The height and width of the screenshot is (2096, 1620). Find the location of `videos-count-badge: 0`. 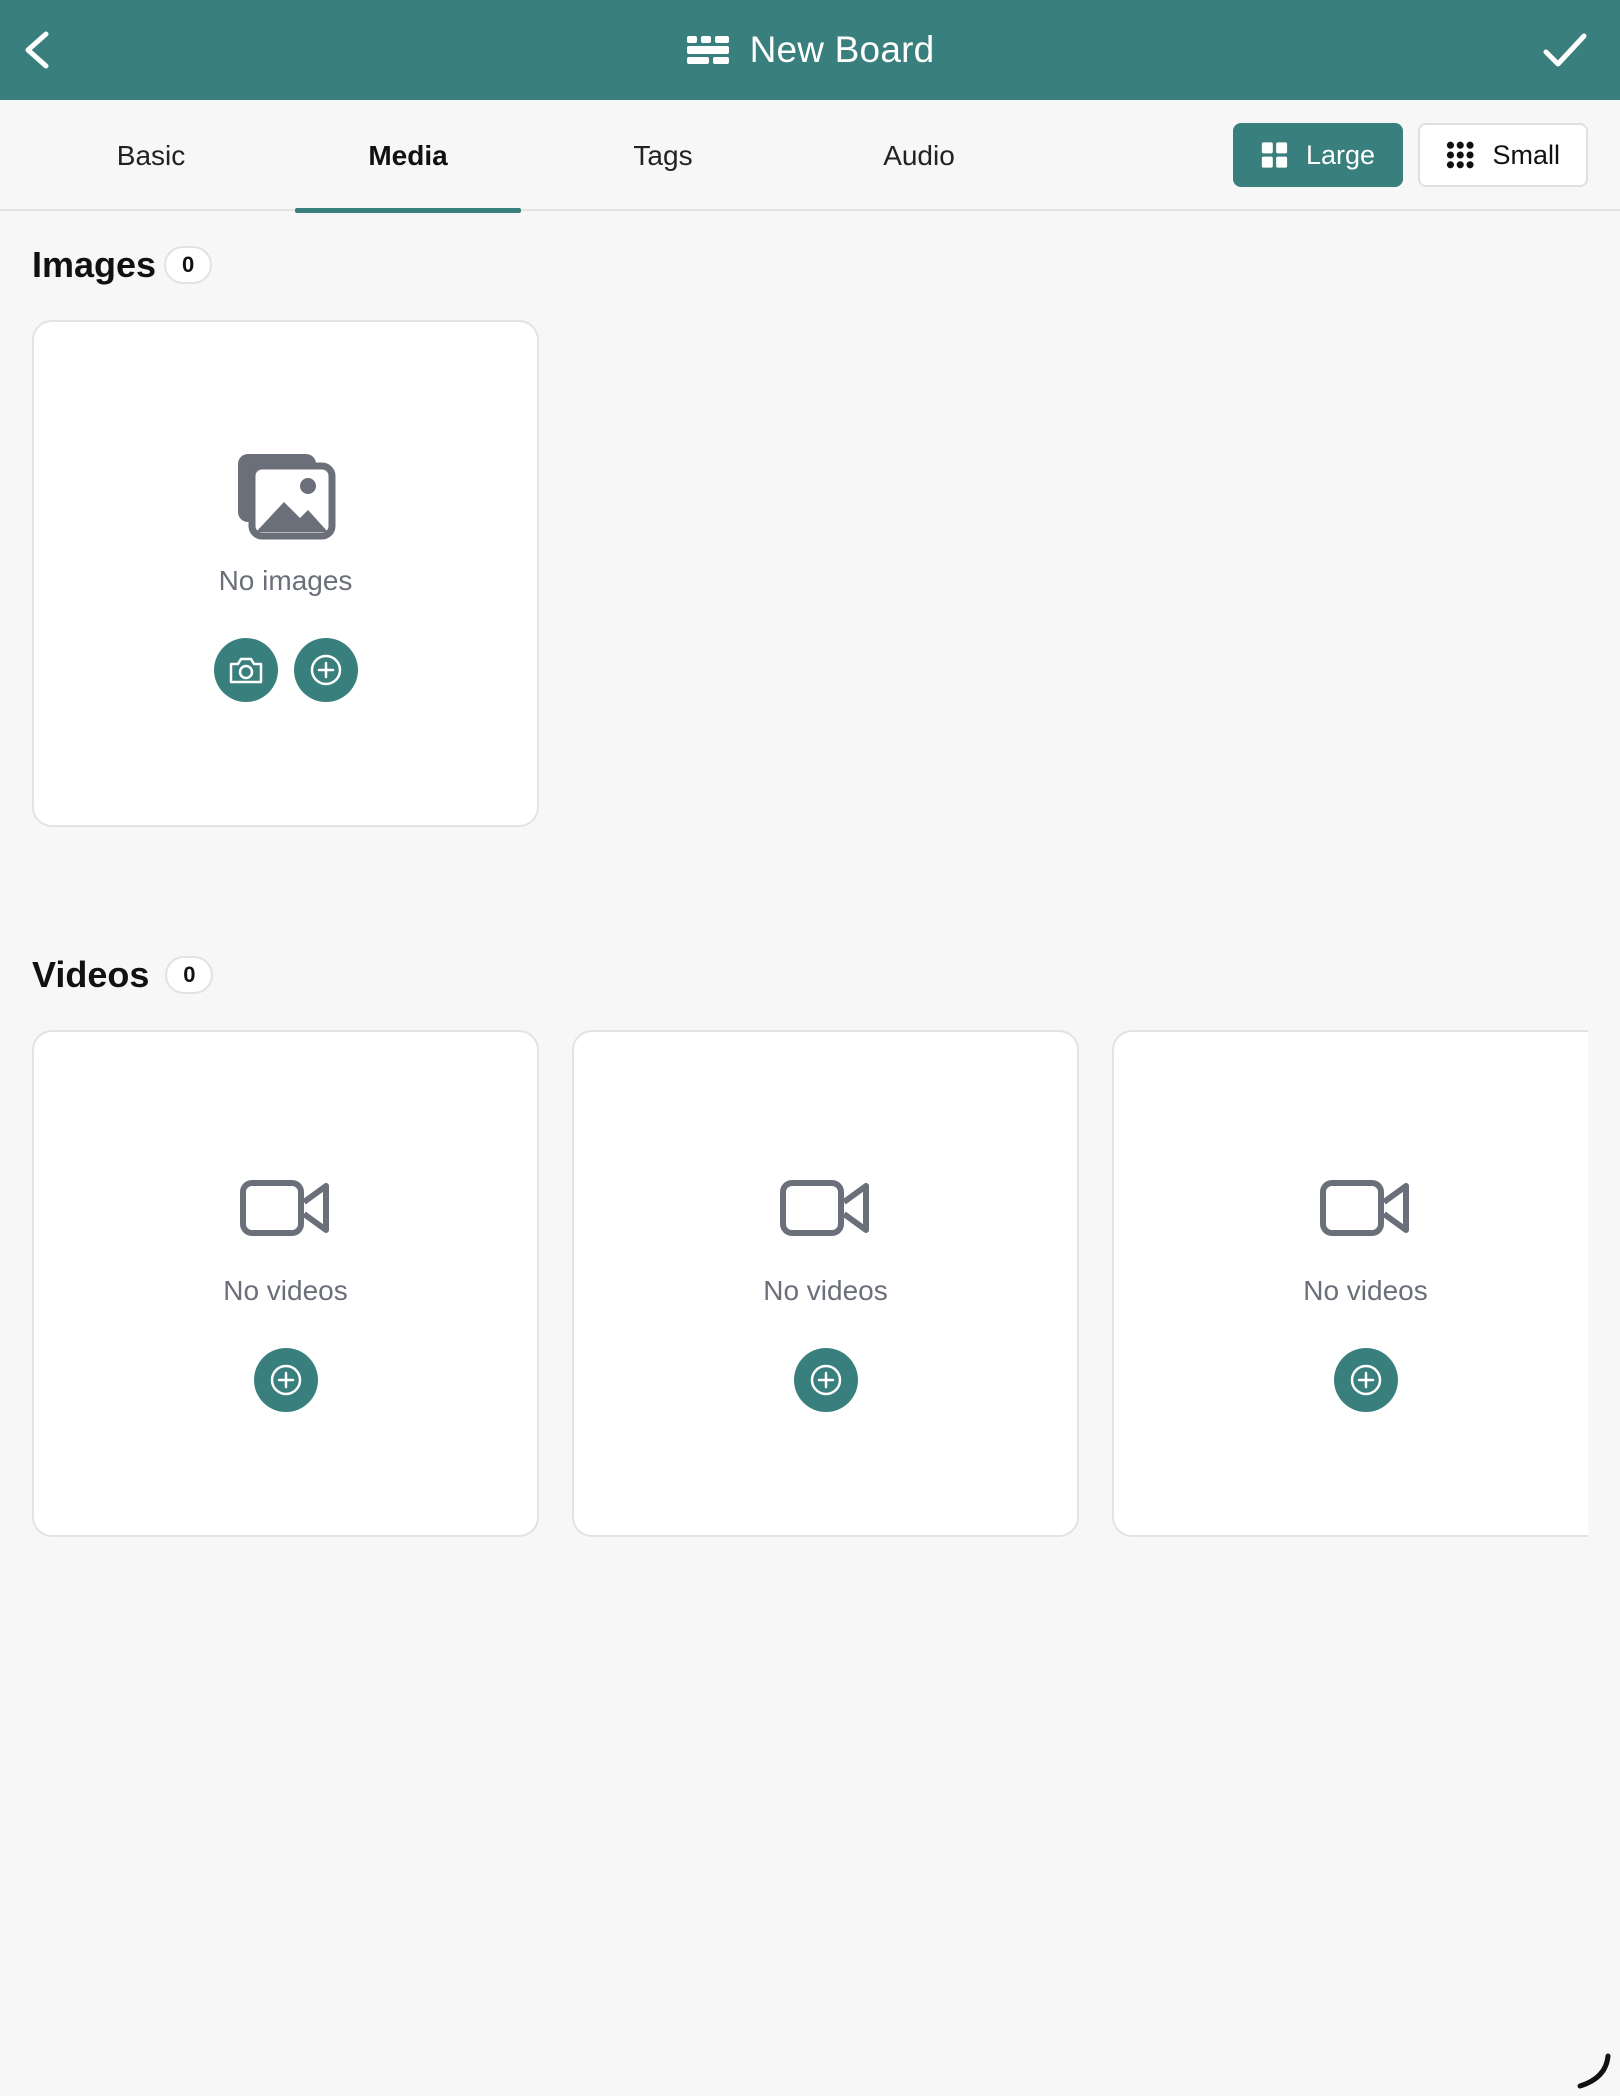

videos-count-badge: 0 is located at coordinates (189, 975).